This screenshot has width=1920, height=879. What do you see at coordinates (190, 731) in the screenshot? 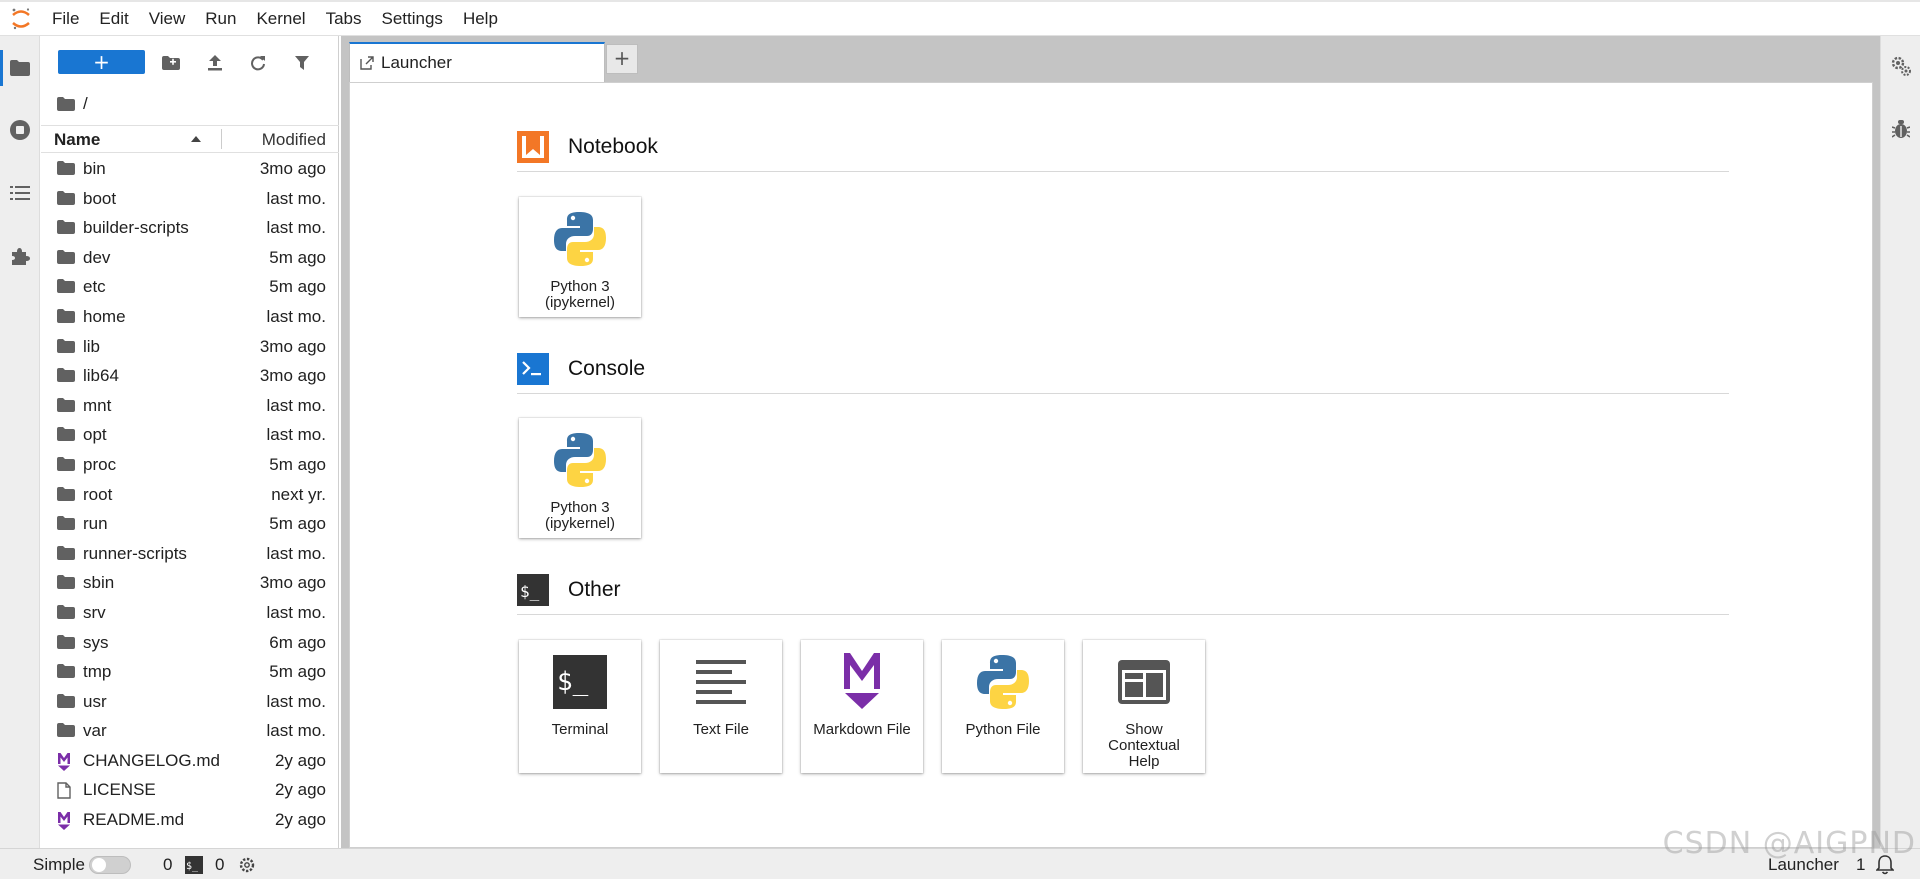
I see `file-row: var last mo.` at bounding box center [190, 731].